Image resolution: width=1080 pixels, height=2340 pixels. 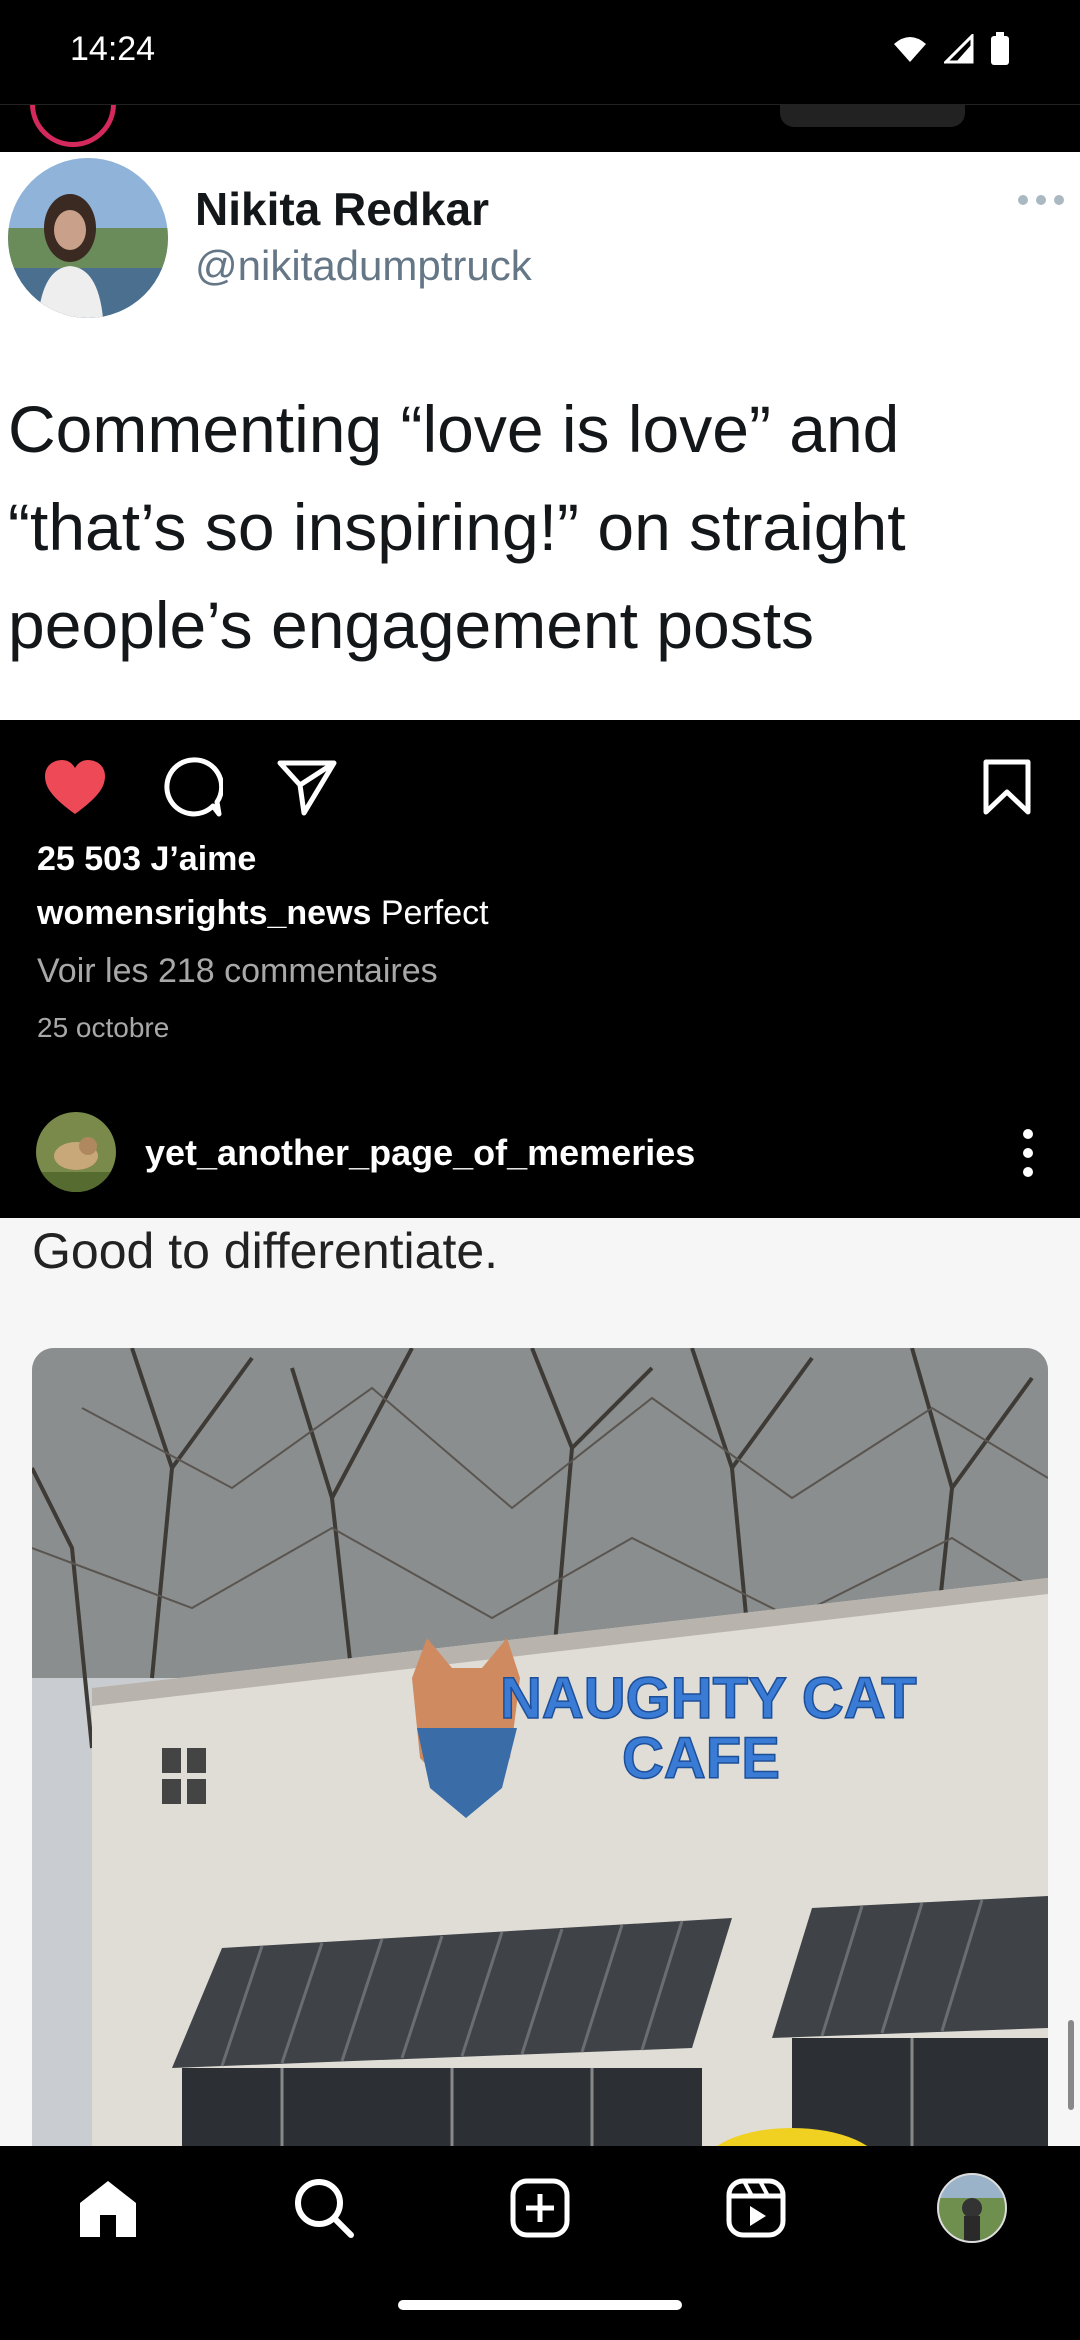 I want to click on post-author-avatar, so click(x=76, y=1152).